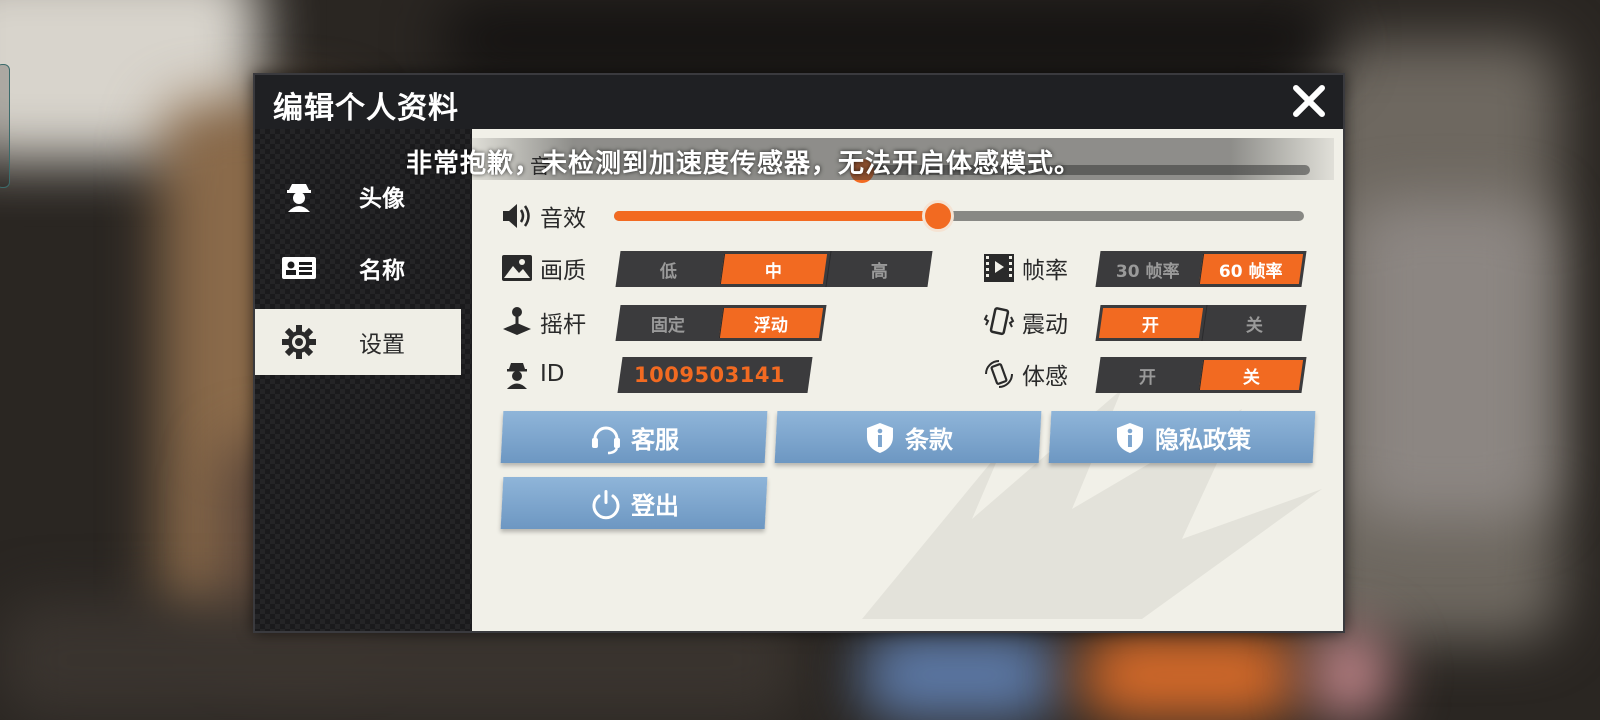 Image resolution: width=1600 pixels, height=720 pixels. I want to click on sidebar-item-label: 设置, so click(382, 345).